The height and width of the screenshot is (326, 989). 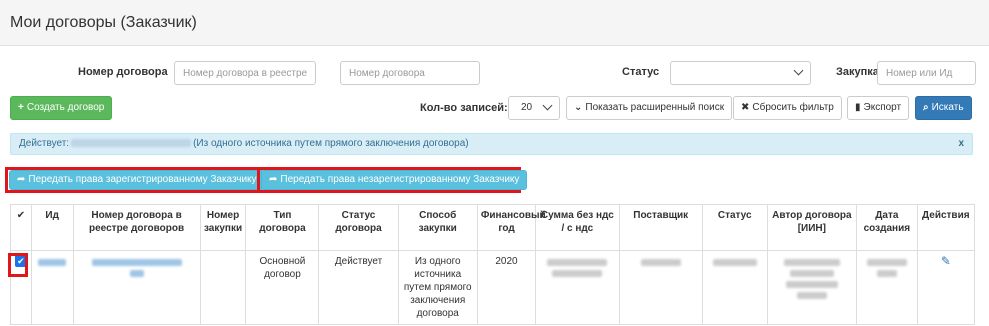 What do you see at coordinates (506, 287) in the screenshot?
I see `row-year-cell: 2020` at bounding box center [506, 287].